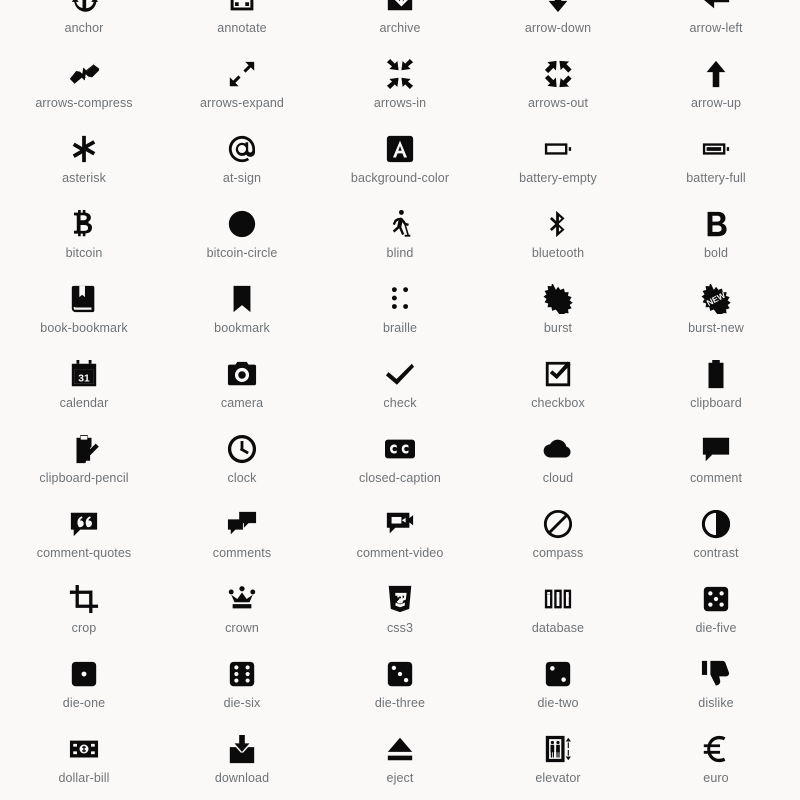 The image size is (800, 800). Describe the element at coordinates (242, 374) in the screenshot. I see `camera-icon` at that location.